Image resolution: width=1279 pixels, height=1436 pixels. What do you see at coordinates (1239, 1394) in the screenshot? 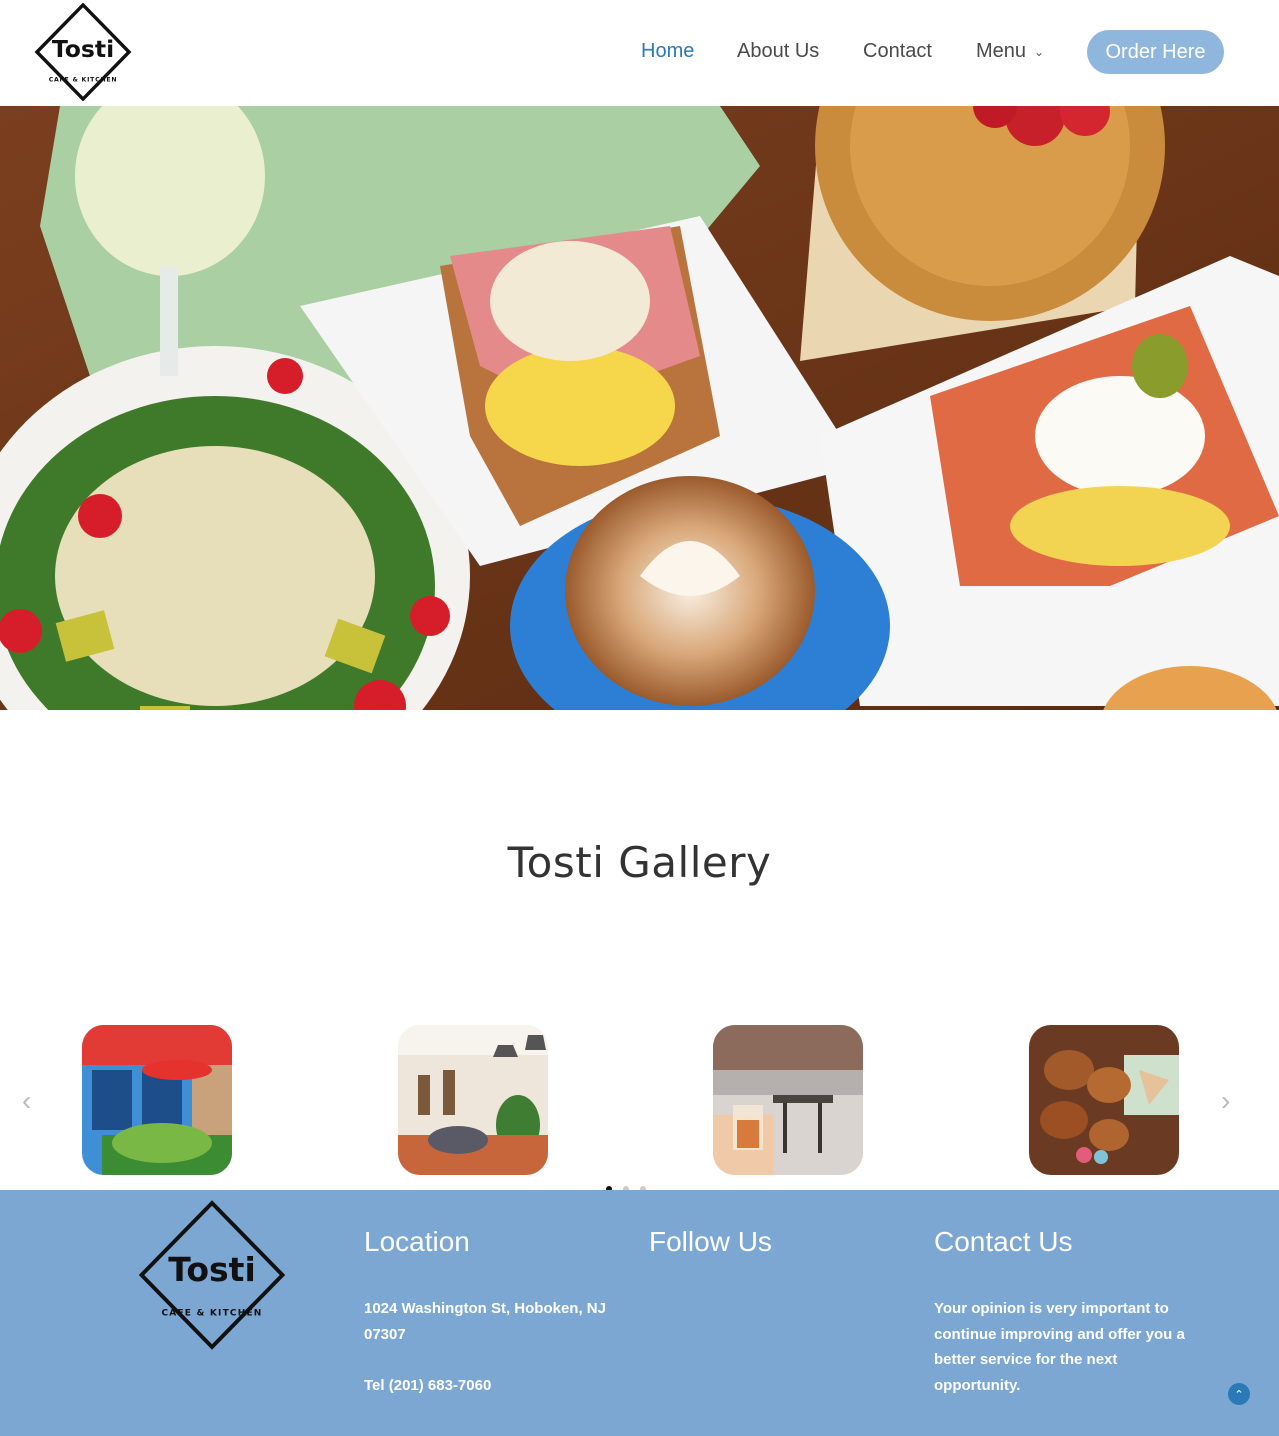
I see `chevron-up-icon: ⌃` at bounding box center [1239, 1394].